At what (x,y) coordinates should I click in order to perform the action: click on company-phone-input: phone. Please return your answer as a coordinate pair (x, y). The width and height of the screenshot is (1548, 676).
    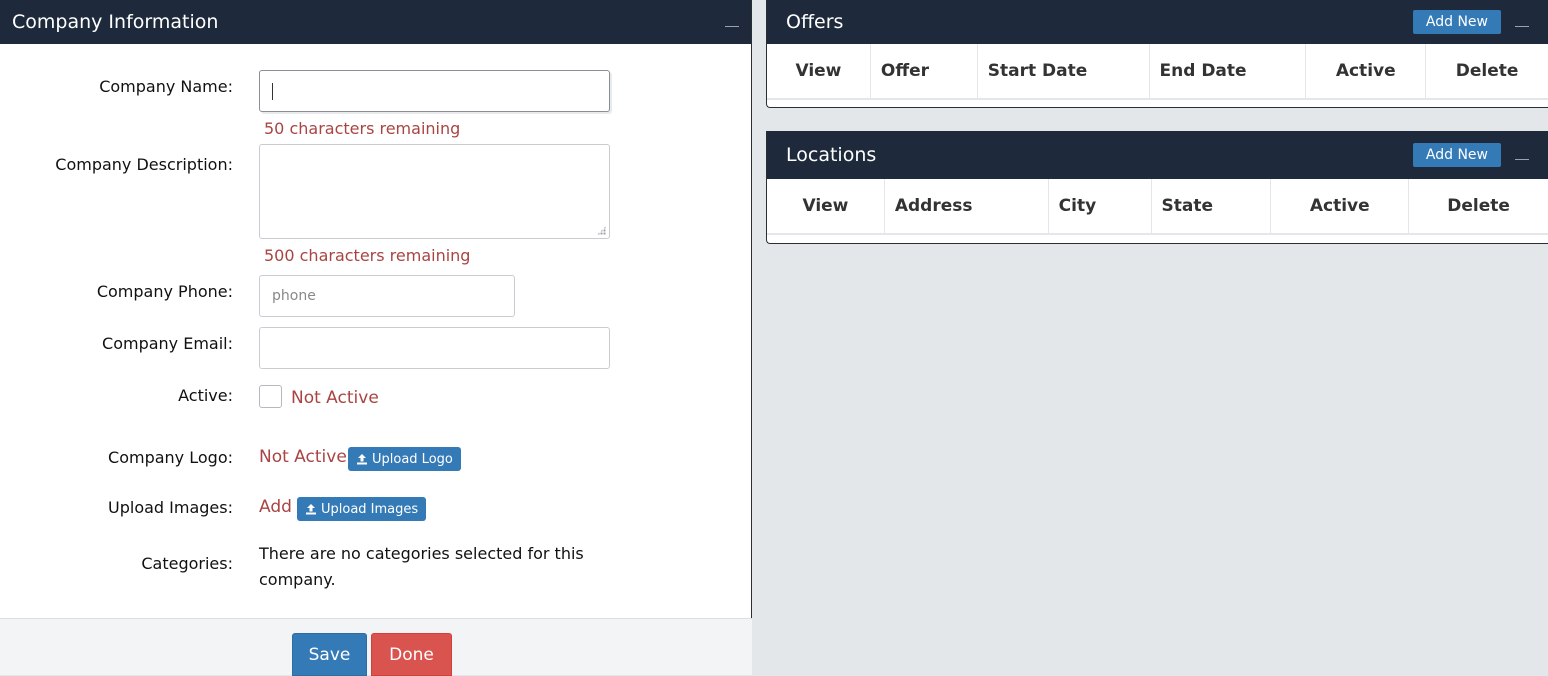
    Looking at the image, I should click on (387, 296).